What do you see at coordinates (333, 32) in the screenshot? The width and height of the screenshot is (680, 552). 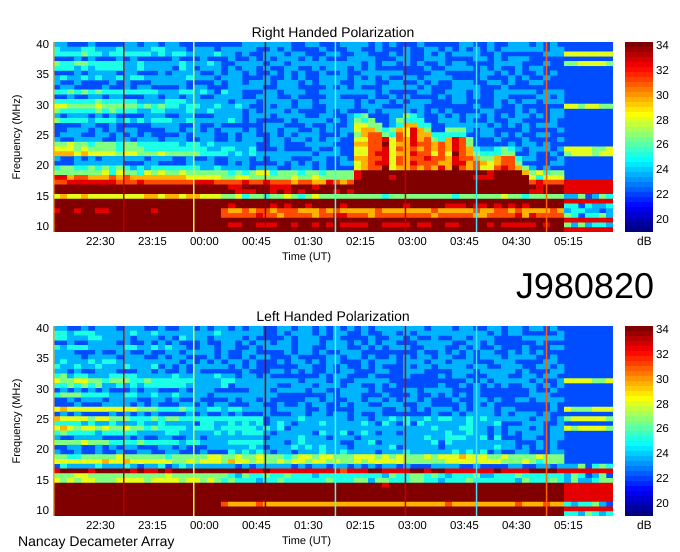 I see `plot-title: Right Handed Polarization` at bounding box center [333, 32].